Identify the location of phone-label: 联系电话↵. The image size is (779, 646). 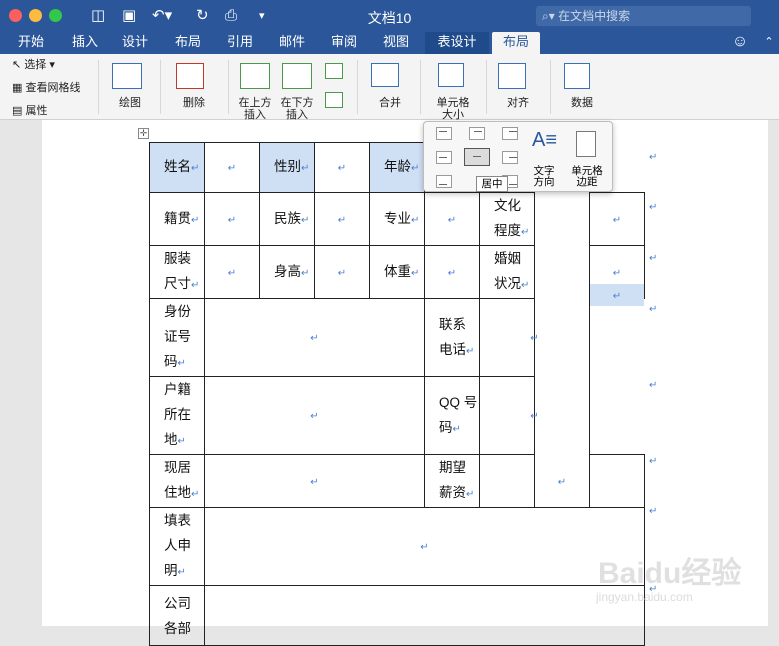
(452, 337).